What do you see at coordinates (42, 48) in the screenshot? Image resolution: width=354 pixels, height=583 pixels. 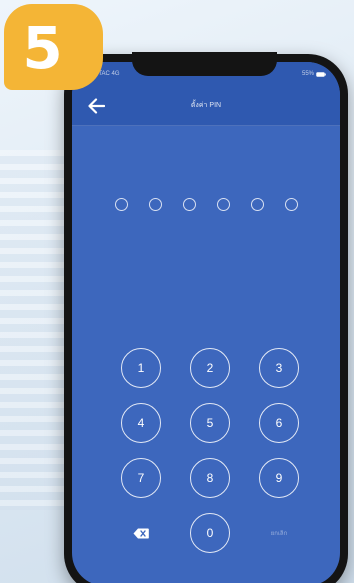 I see `step-number: 5` at bounding box center [42, 48].